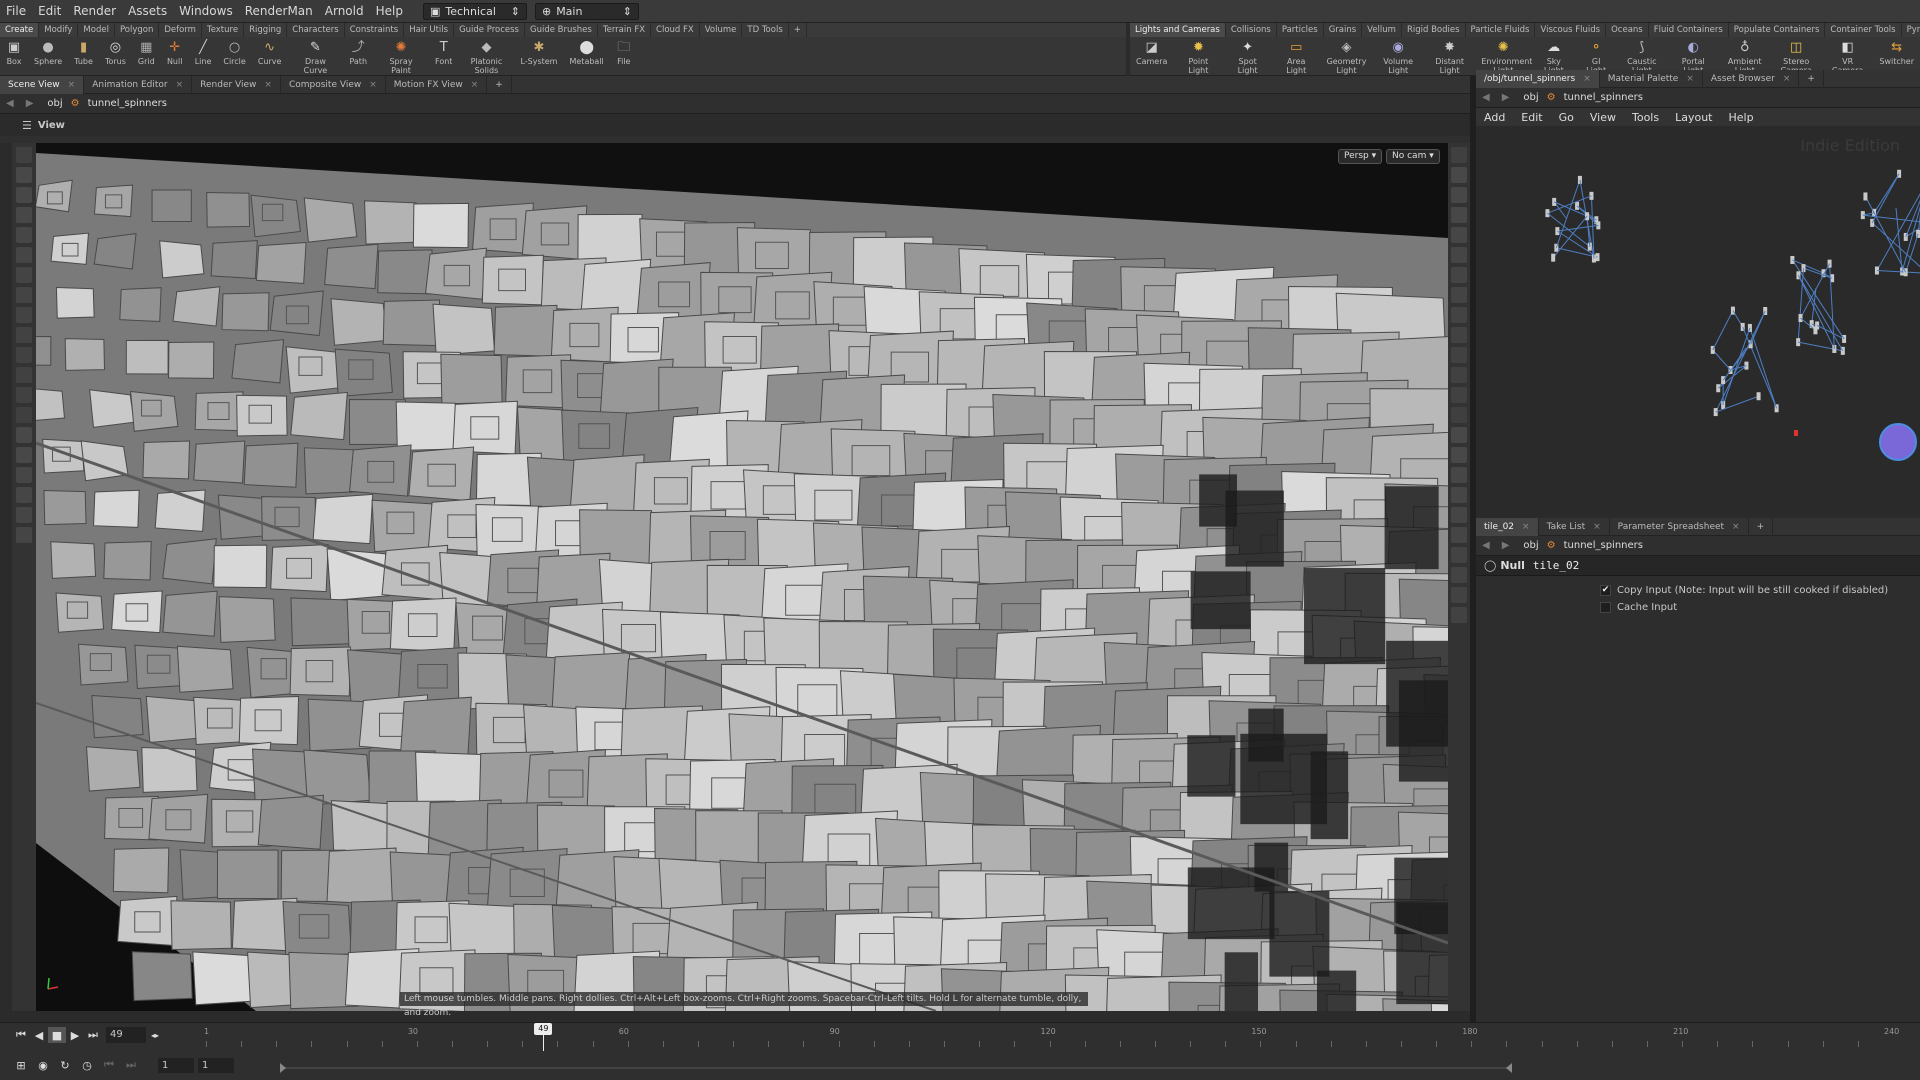 The width and height of the screenshot is (1920, 1080). Describe the element at coordinates (39, 1035) in the screenshot. I see `play-reverse-icon: ◀` at that location.